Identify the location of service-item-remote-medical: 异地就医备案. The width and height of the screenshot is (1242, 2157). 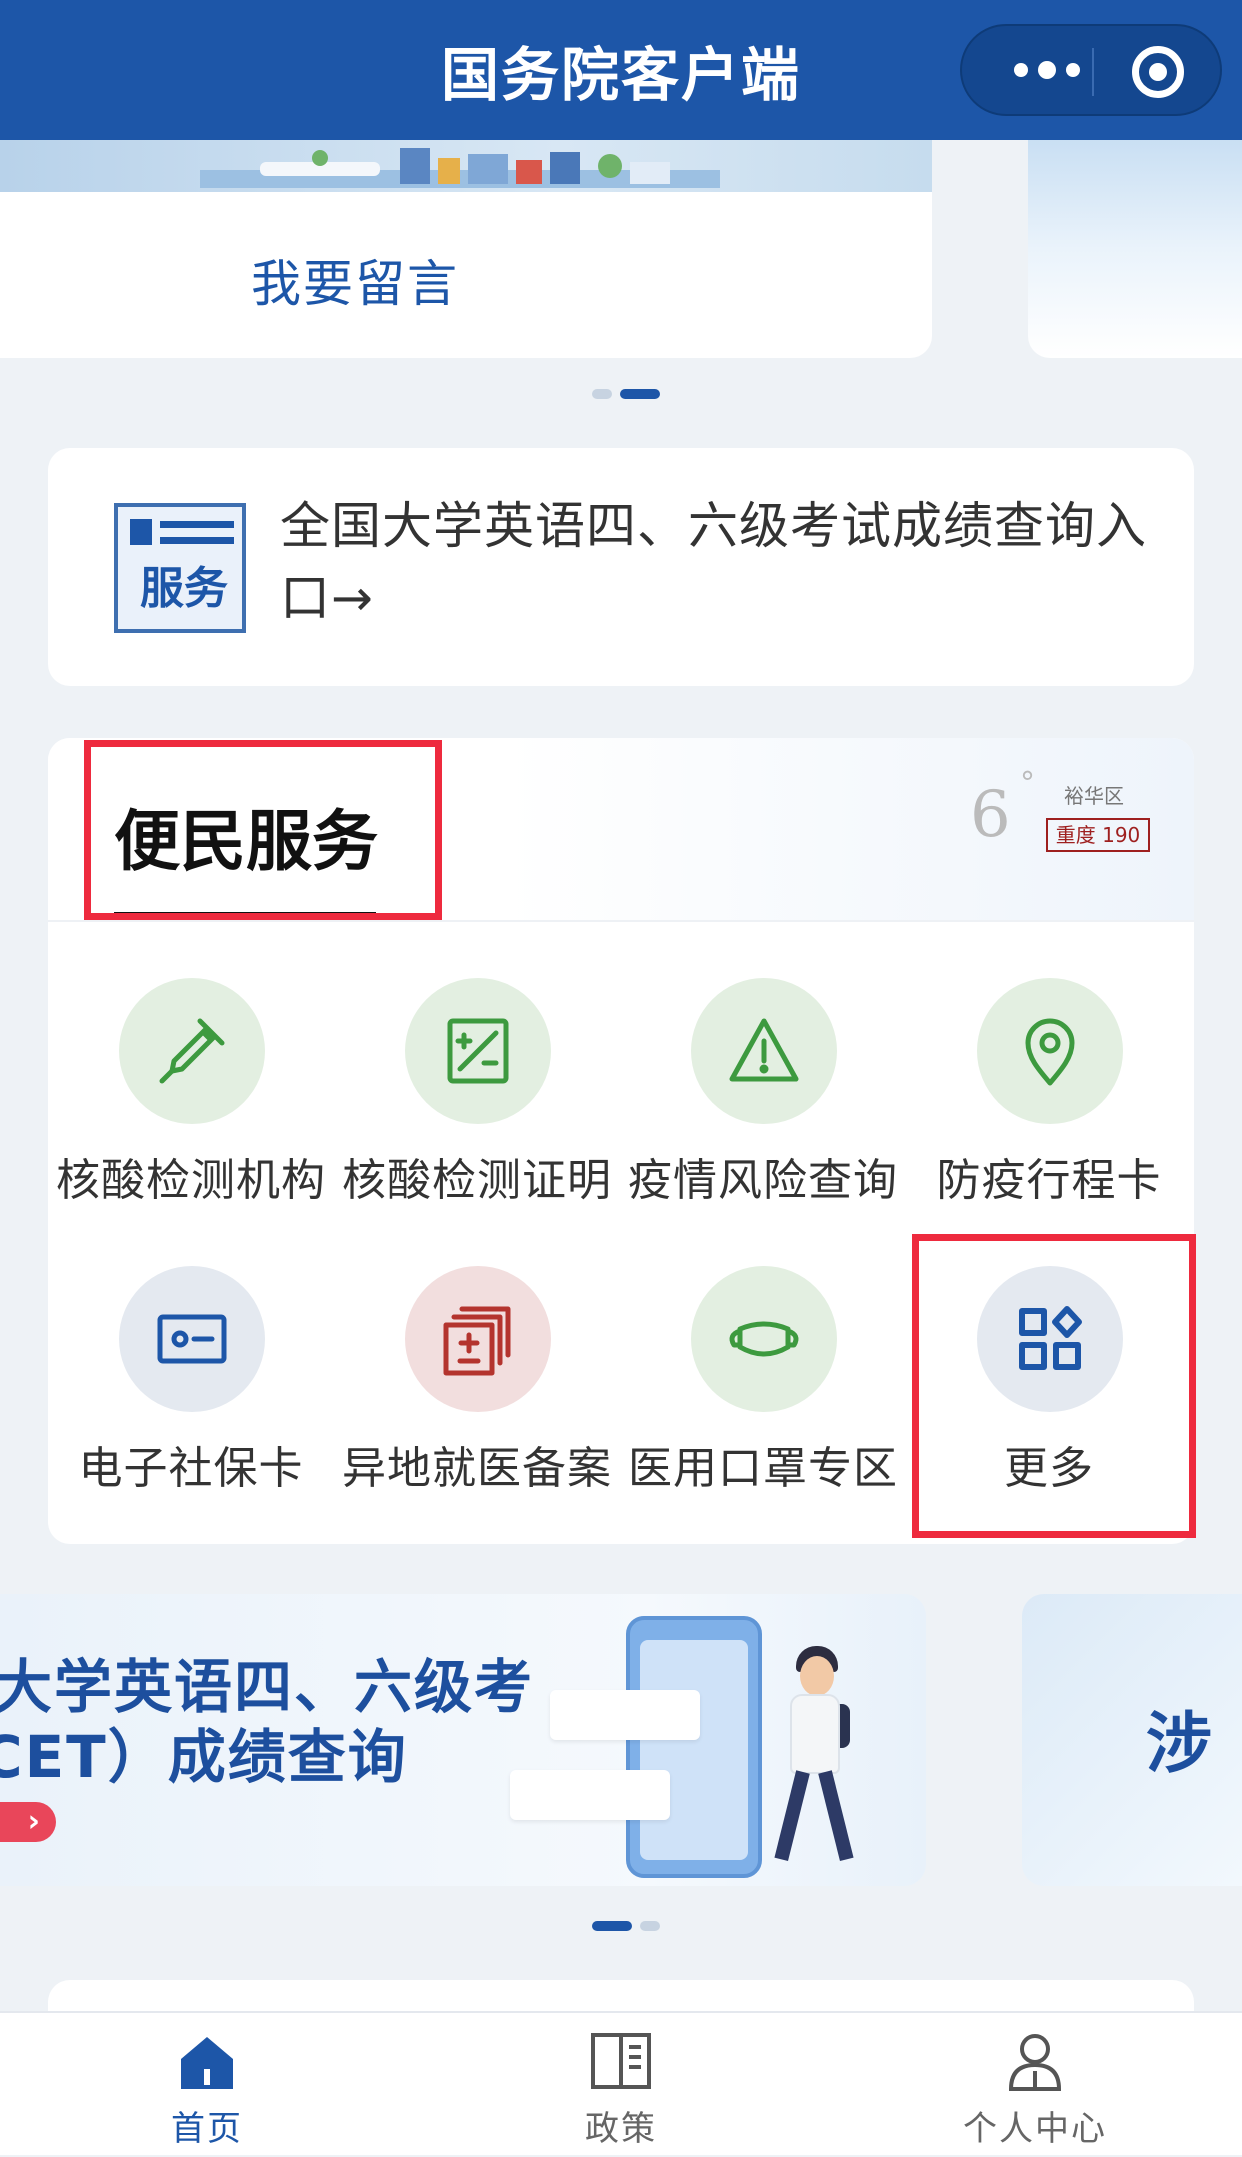
(477, 1396).